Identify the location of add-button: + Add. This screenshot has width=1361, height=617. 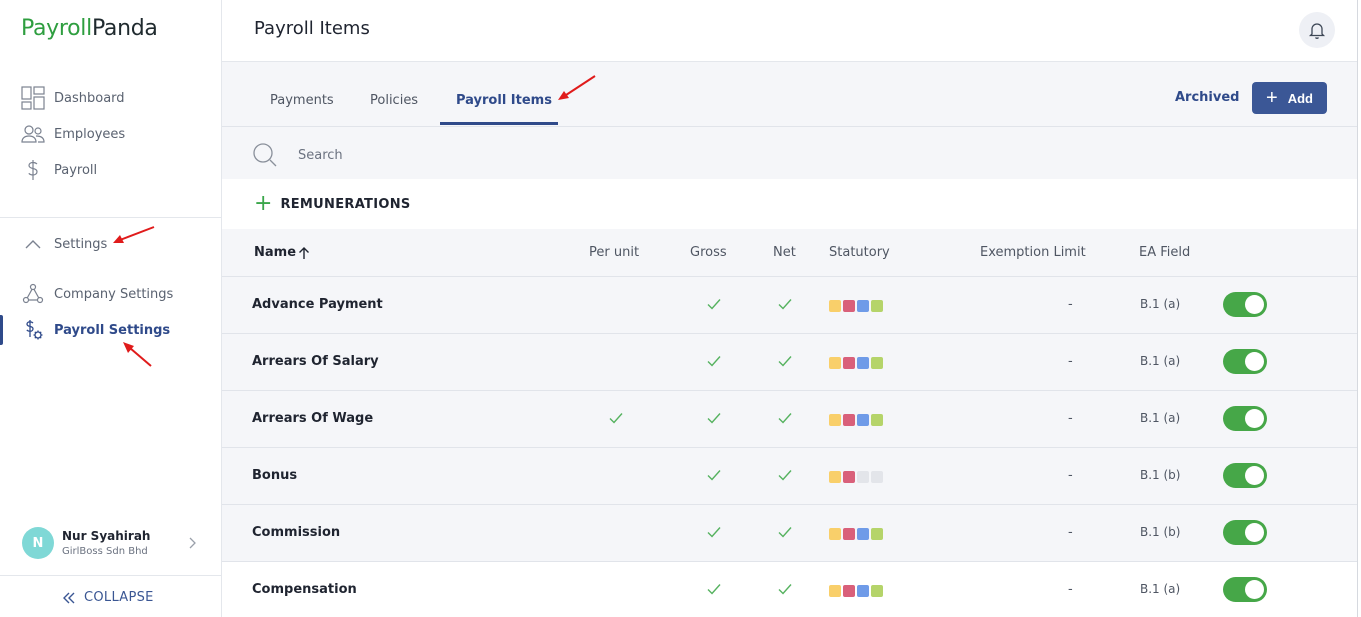
(1289, 98).